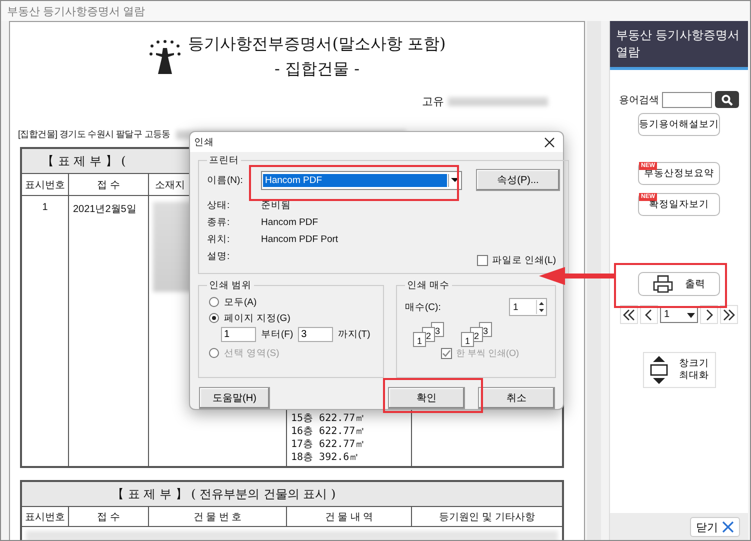  What do you see at coordinates (678, 43) in the screenshot?
I see `sidebar-title: 부동산 등기사항증명서 열람` at bounding box center [678, 43].